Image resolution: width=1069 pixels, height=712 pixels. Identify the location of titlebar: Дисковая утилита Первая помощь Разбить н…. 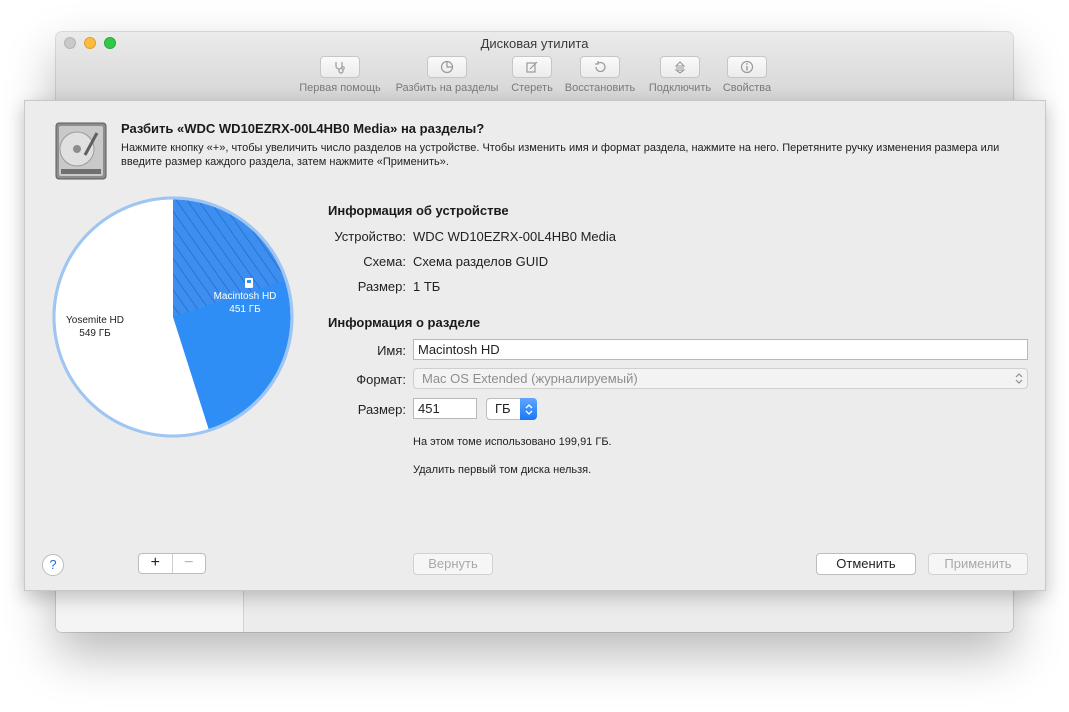
(534, 66).